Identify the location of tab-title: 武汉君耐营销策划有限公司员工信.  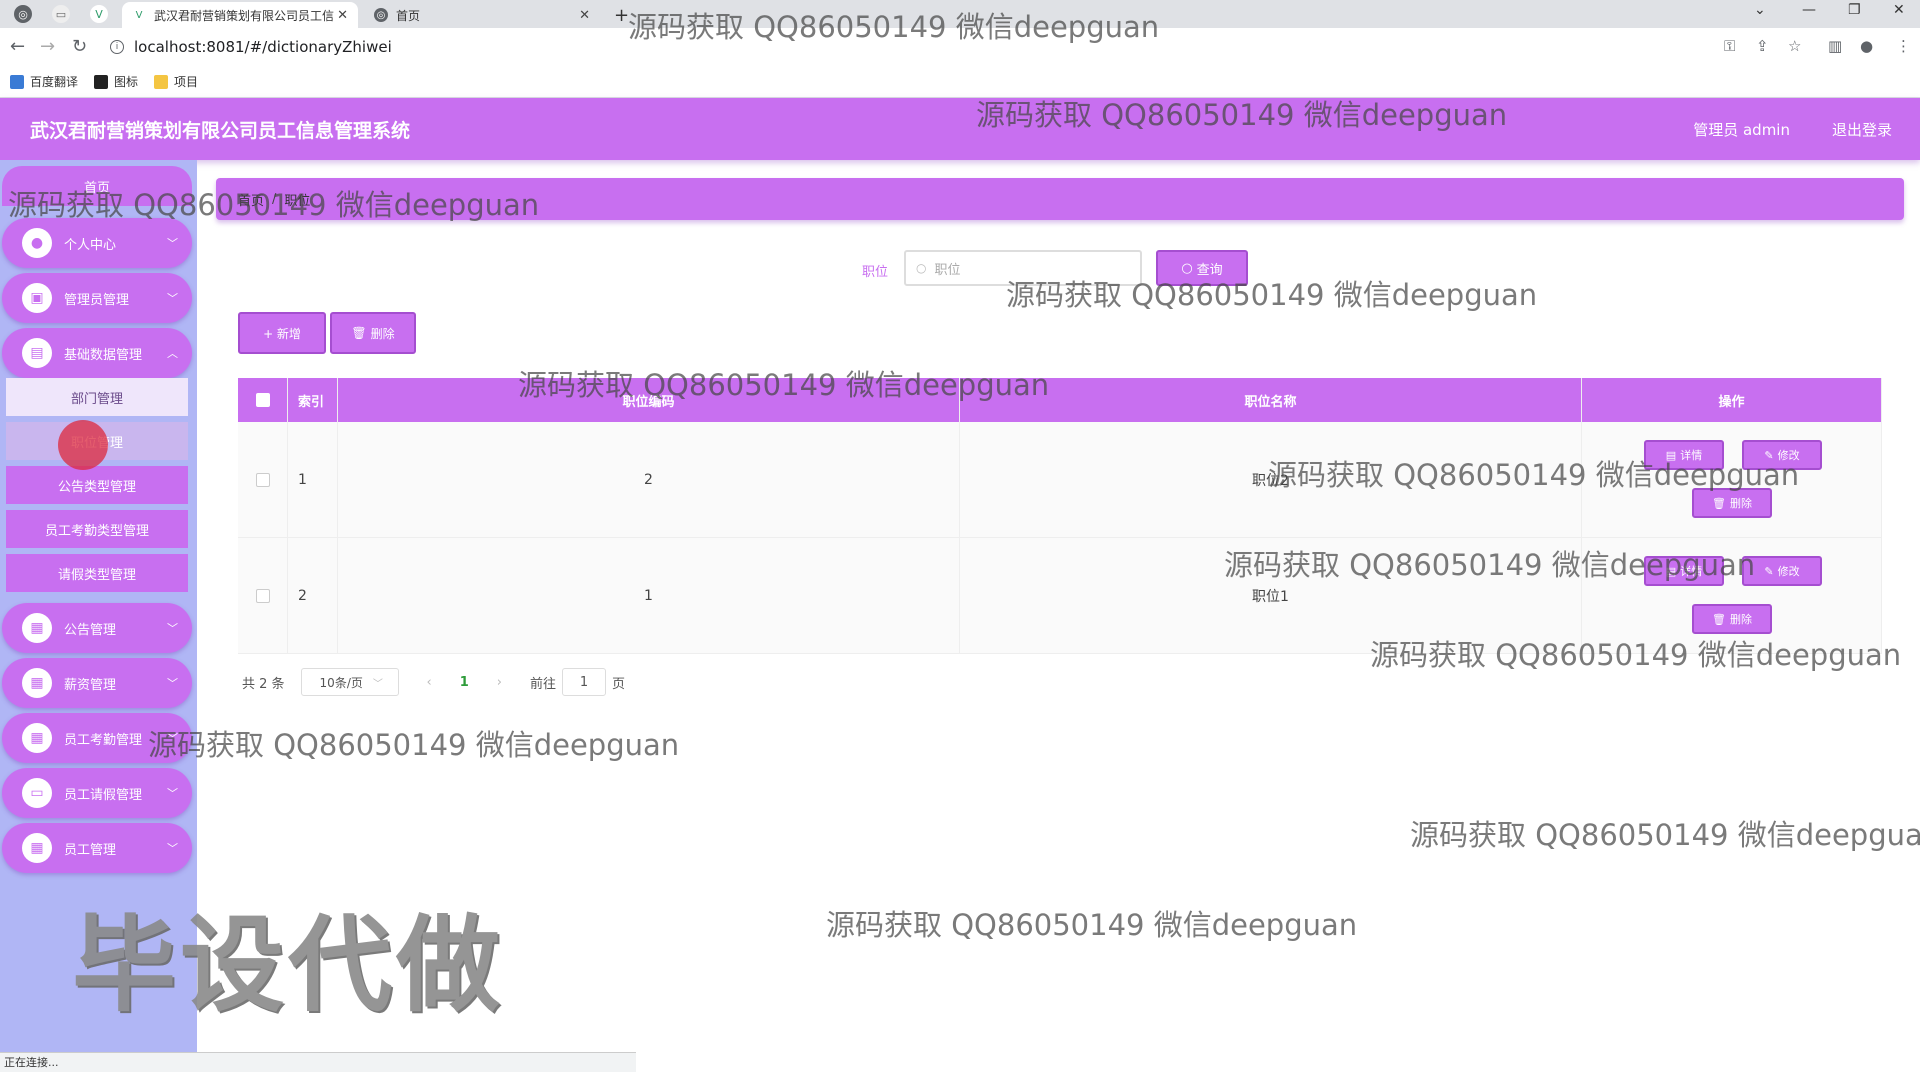
(244, 15).